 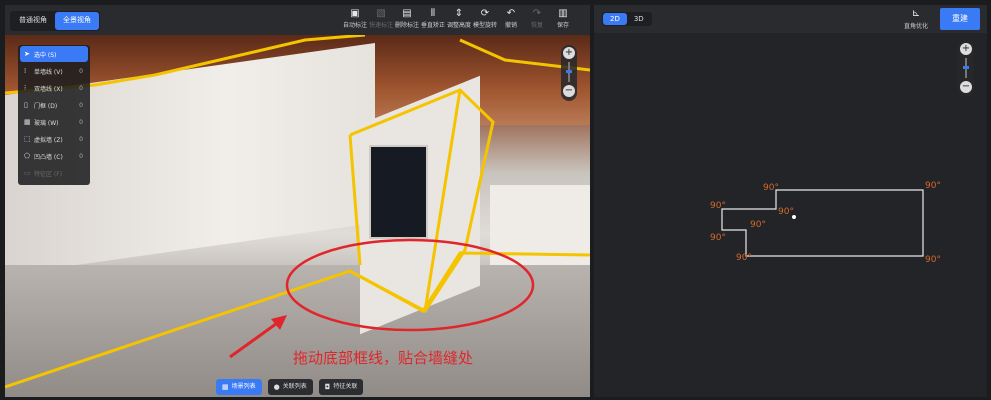 What do you see at coordinates (915, 26) in the screenshot?
I see `right-angle-optimize-label: 直角优化` at bounding box center [915, 26].